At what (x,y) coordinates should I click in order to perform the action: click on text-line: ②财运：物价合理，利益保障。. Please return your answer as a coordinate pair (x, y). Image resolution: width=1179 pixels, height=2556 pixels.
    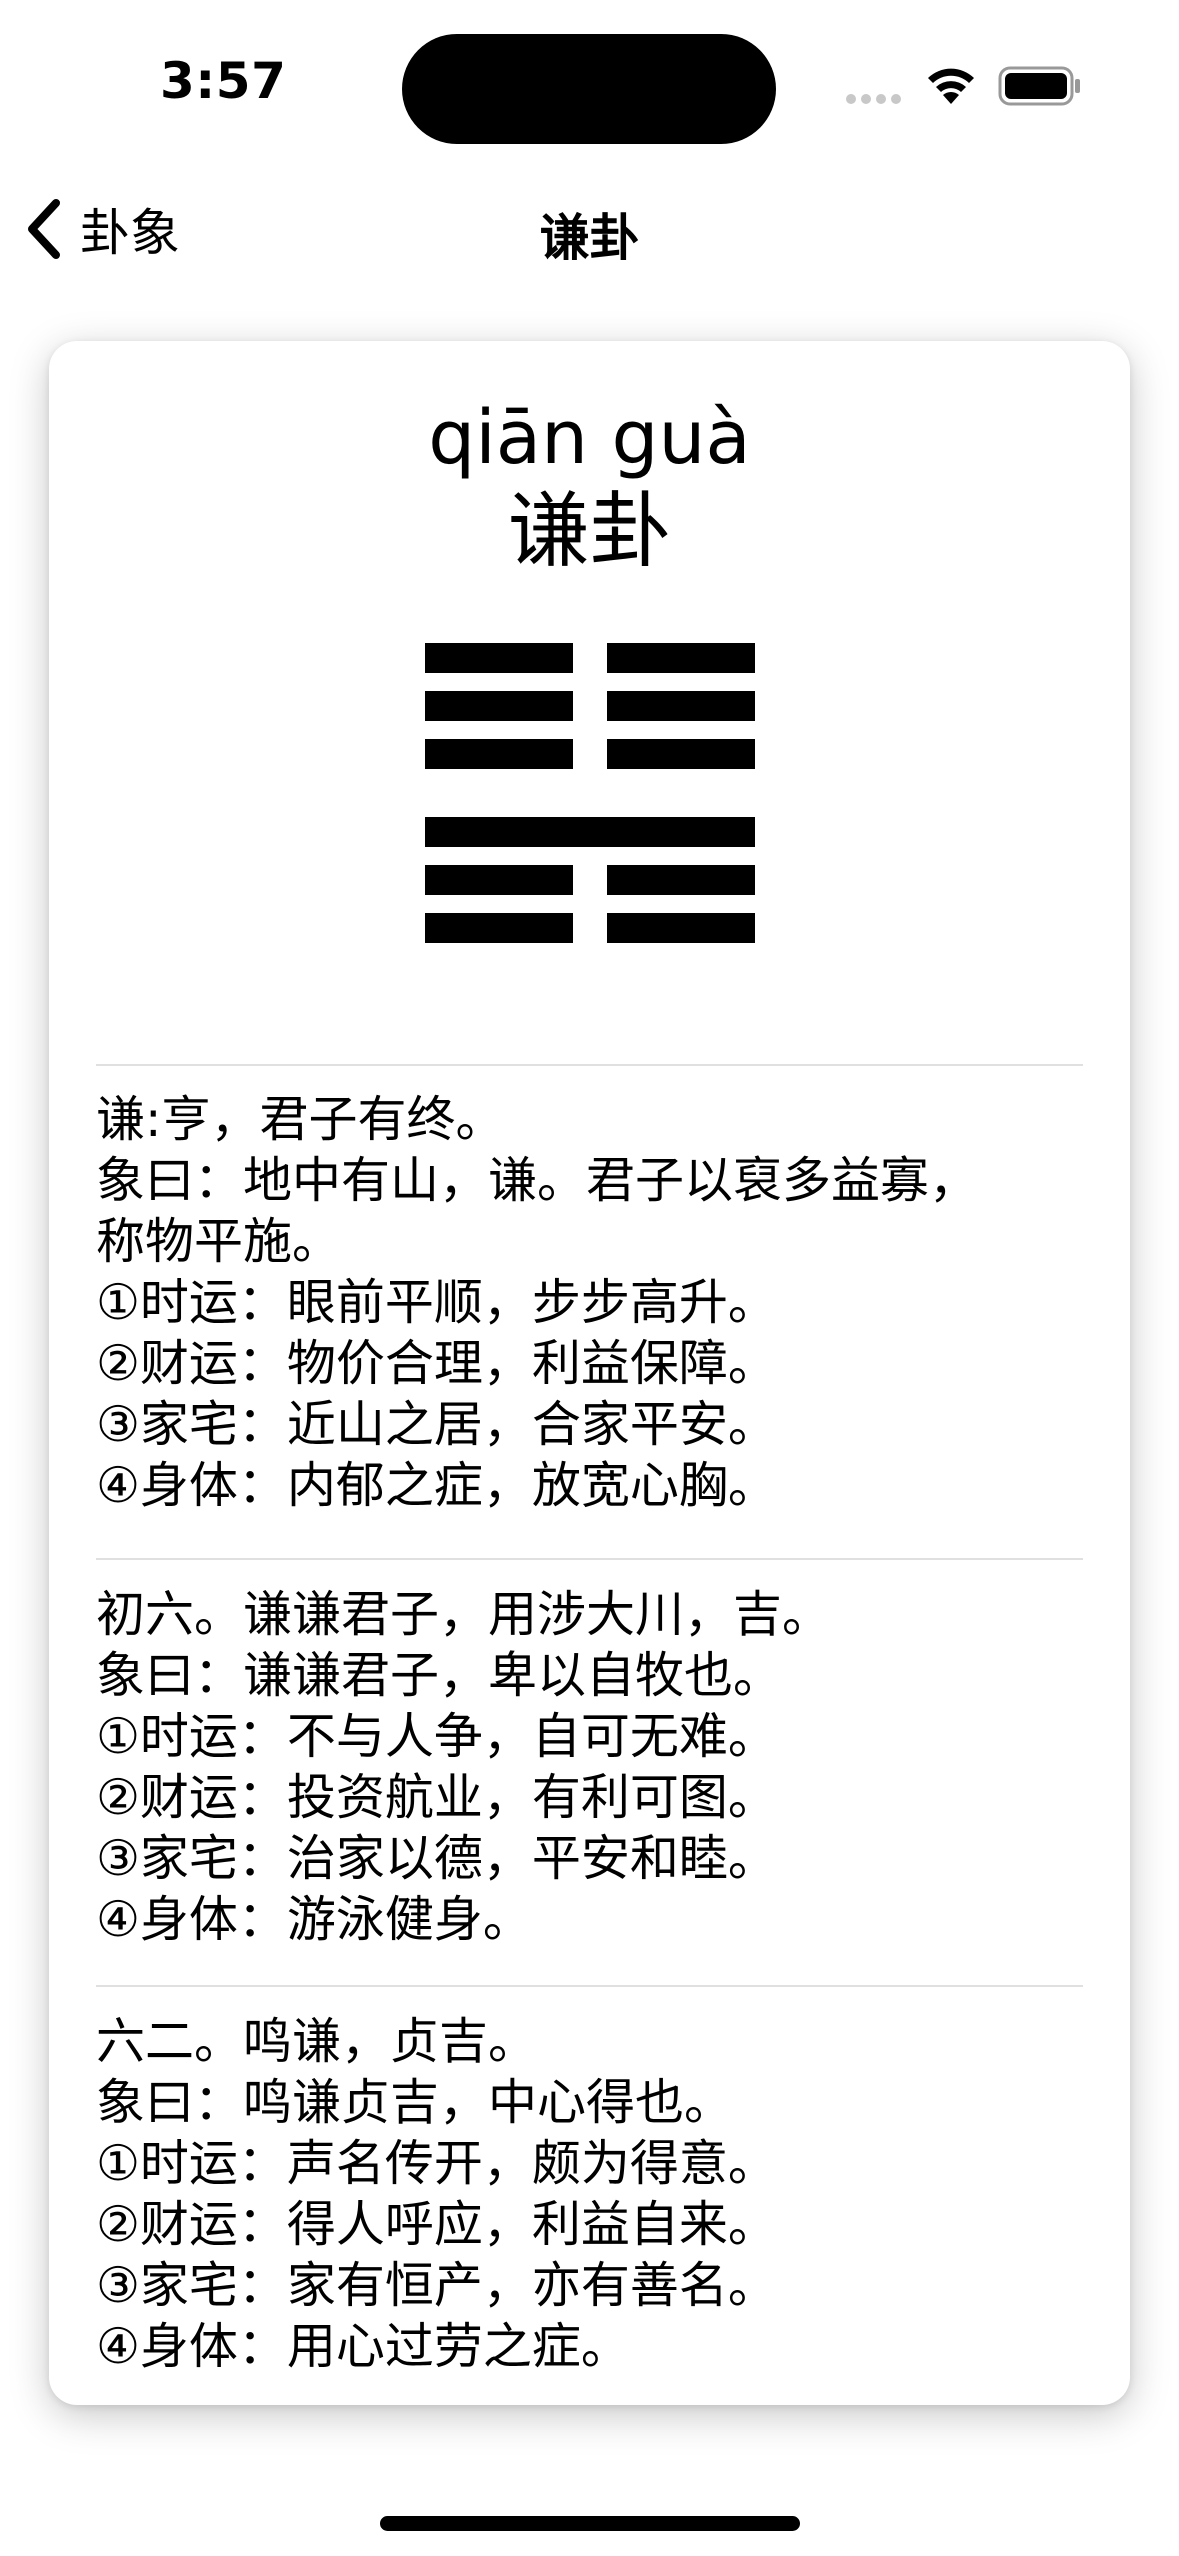
    Looking at the image, I should click on (436, 1363).